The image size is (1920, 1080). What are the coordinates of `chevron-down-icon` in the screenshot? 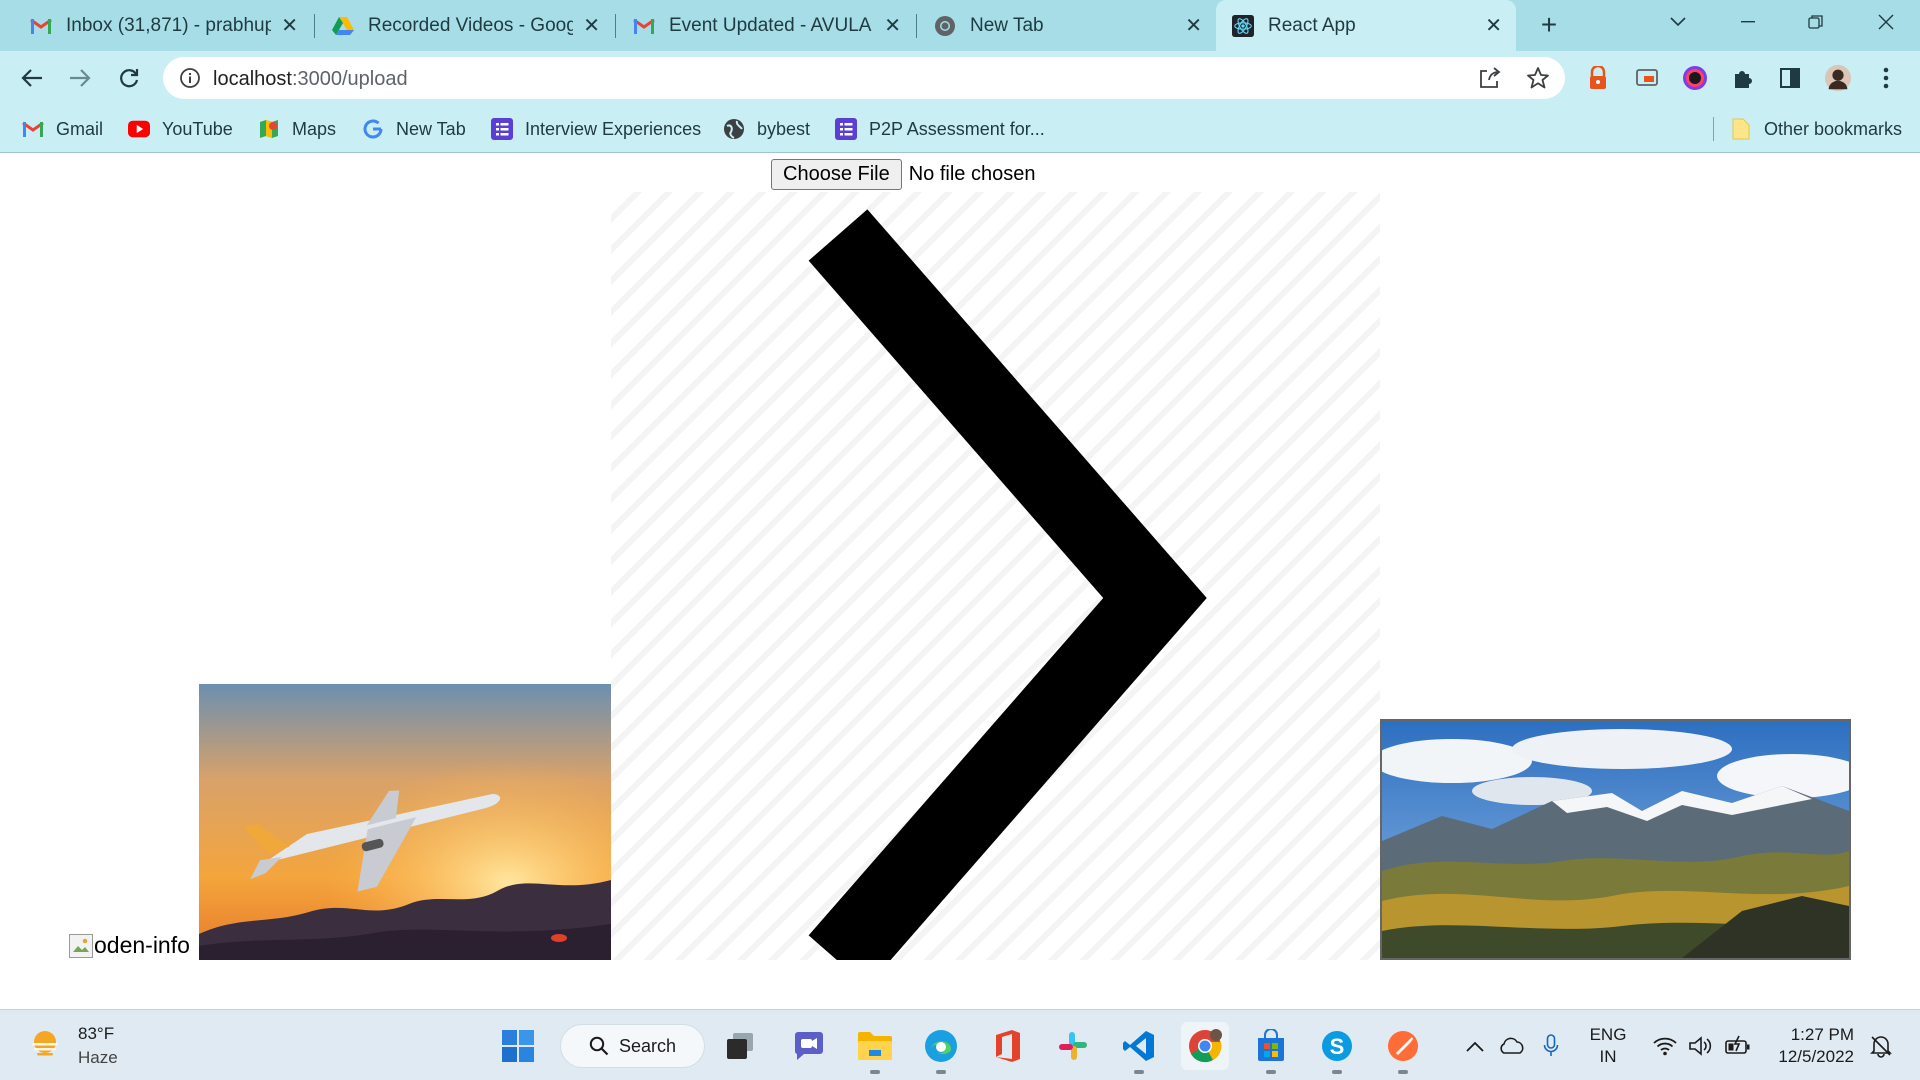 It's located at (1678, 22).